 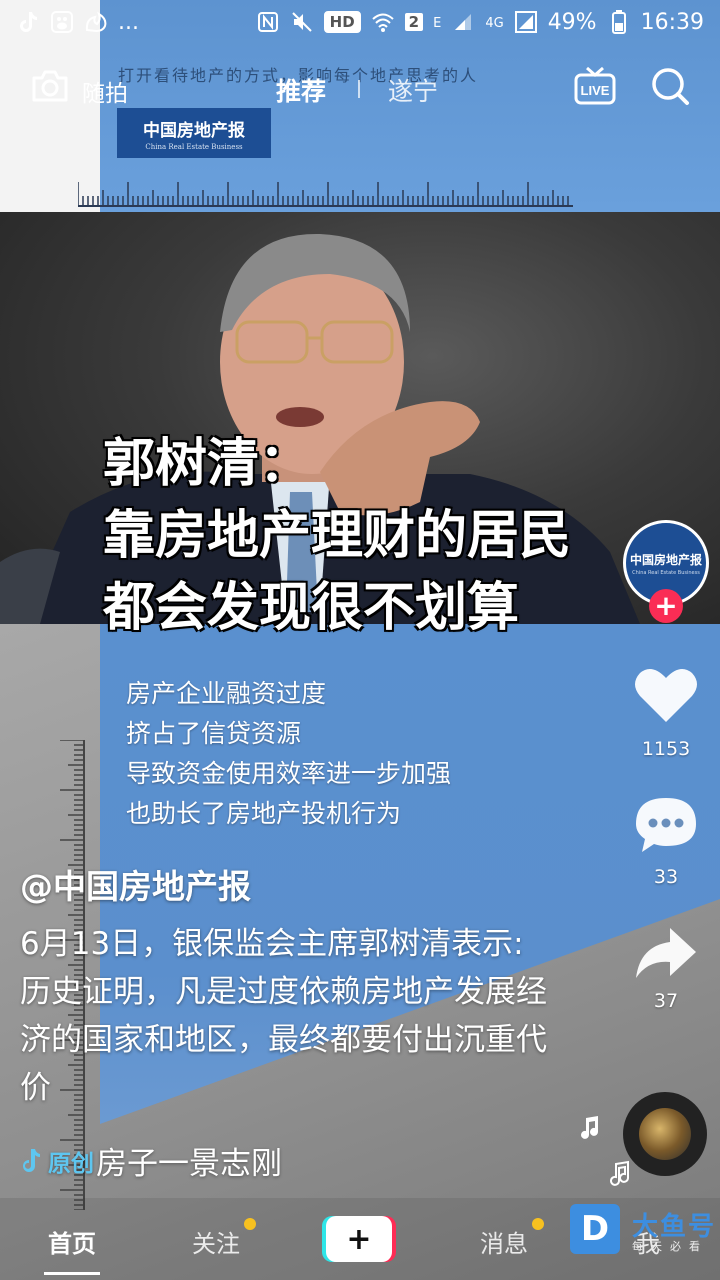 What do you see at coordinates (250, 1224) in the screenshot?
I see `follow-notification-dot` at bounding box center [250, 1224].